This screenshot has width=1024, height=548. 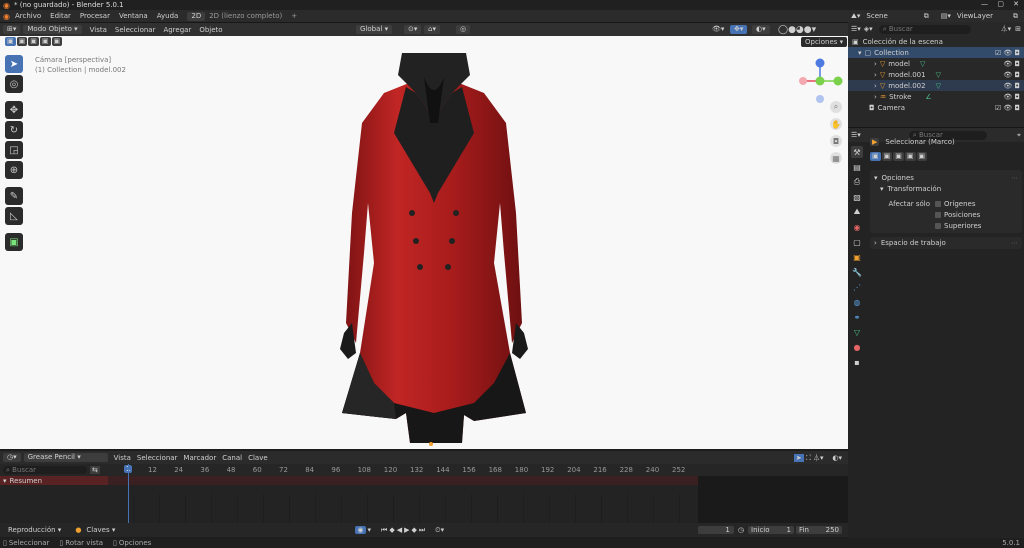 I want to click on transform-panel-header: ▾ Transformación, so click(x=946, y=188).